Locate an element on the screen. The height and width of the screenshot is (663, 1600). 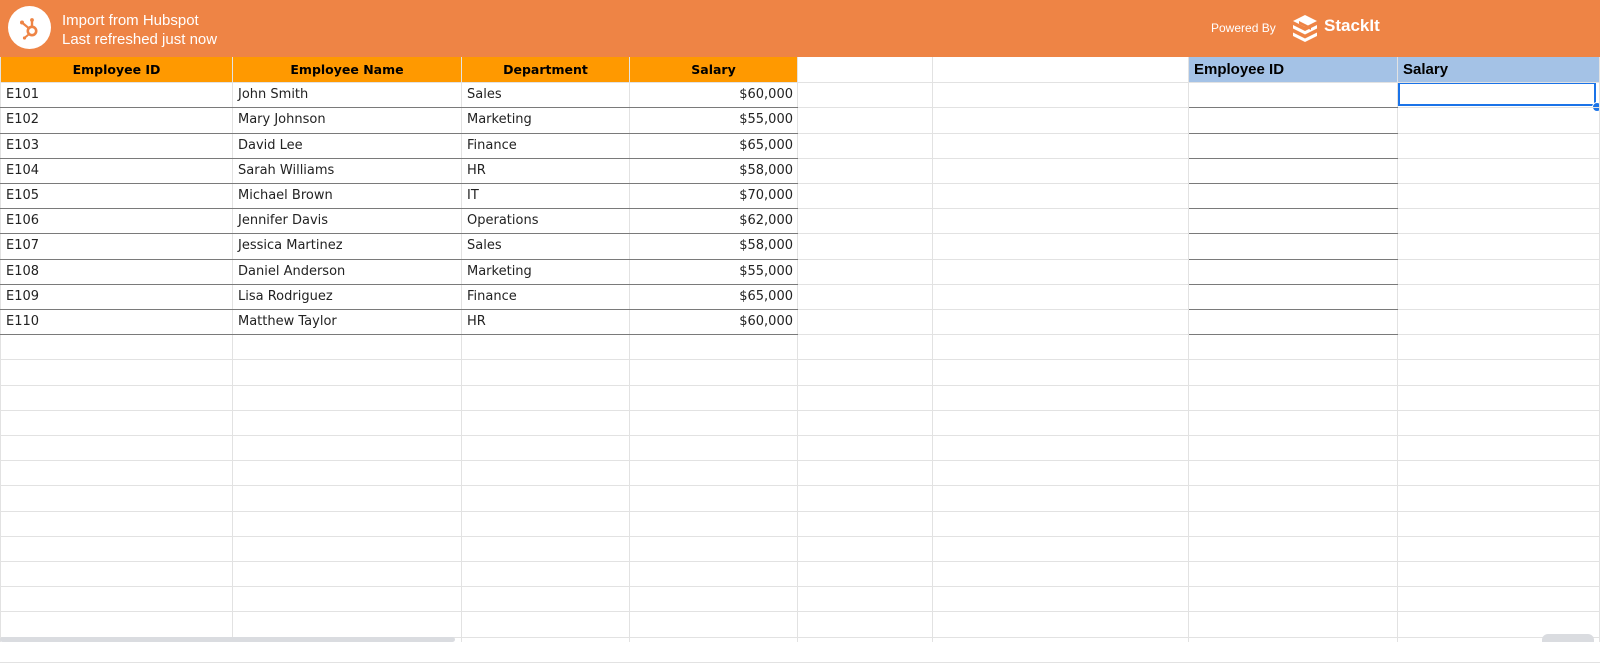
row-employee-id-cell: E102 is located at coordinates (117, 119).